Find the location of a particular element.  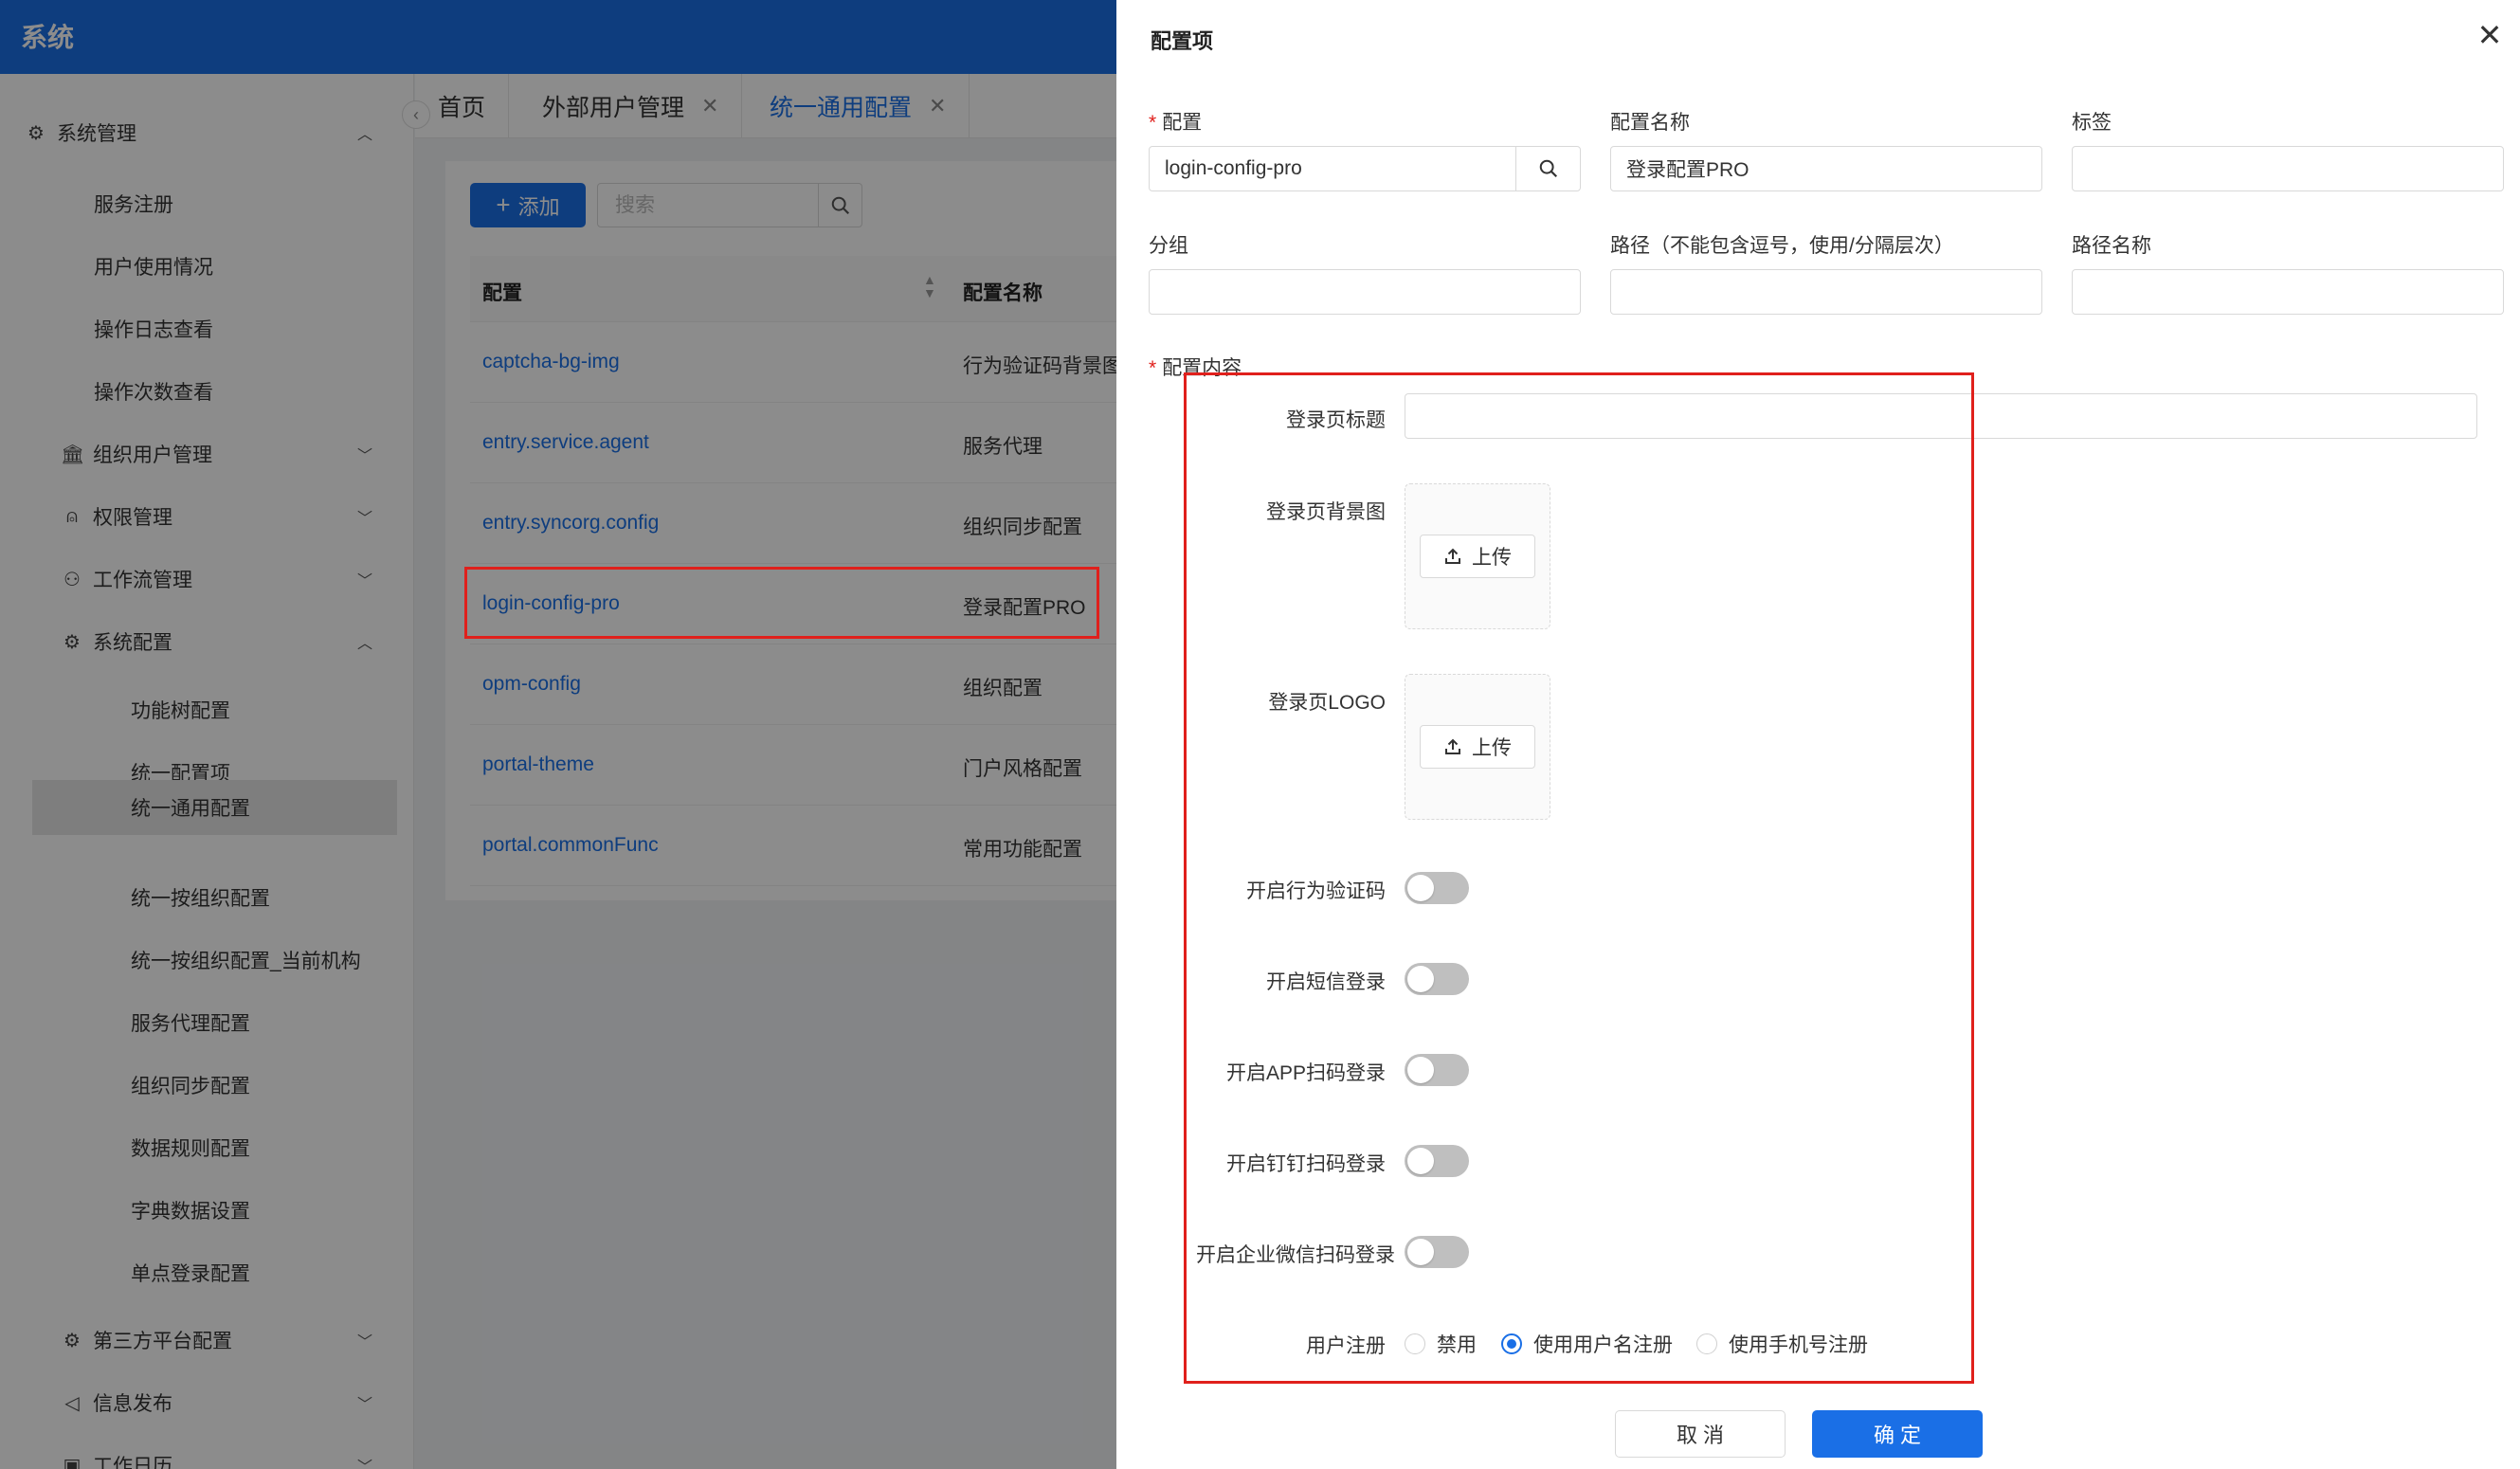

config-field-label: * 配置 is located at coordinates (1176, 122).